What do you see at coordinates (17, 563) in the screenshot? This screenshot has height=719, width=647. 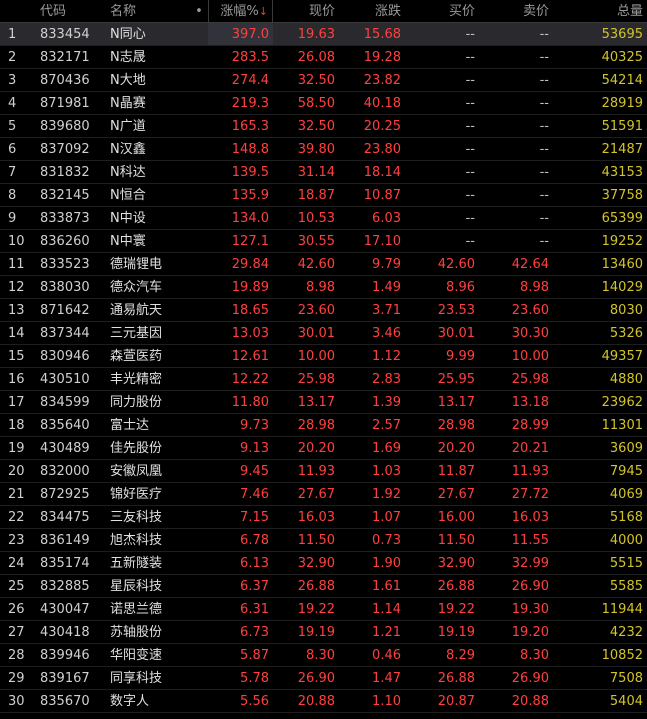 I see `row-index: 24` at bounding box center [17, 563].